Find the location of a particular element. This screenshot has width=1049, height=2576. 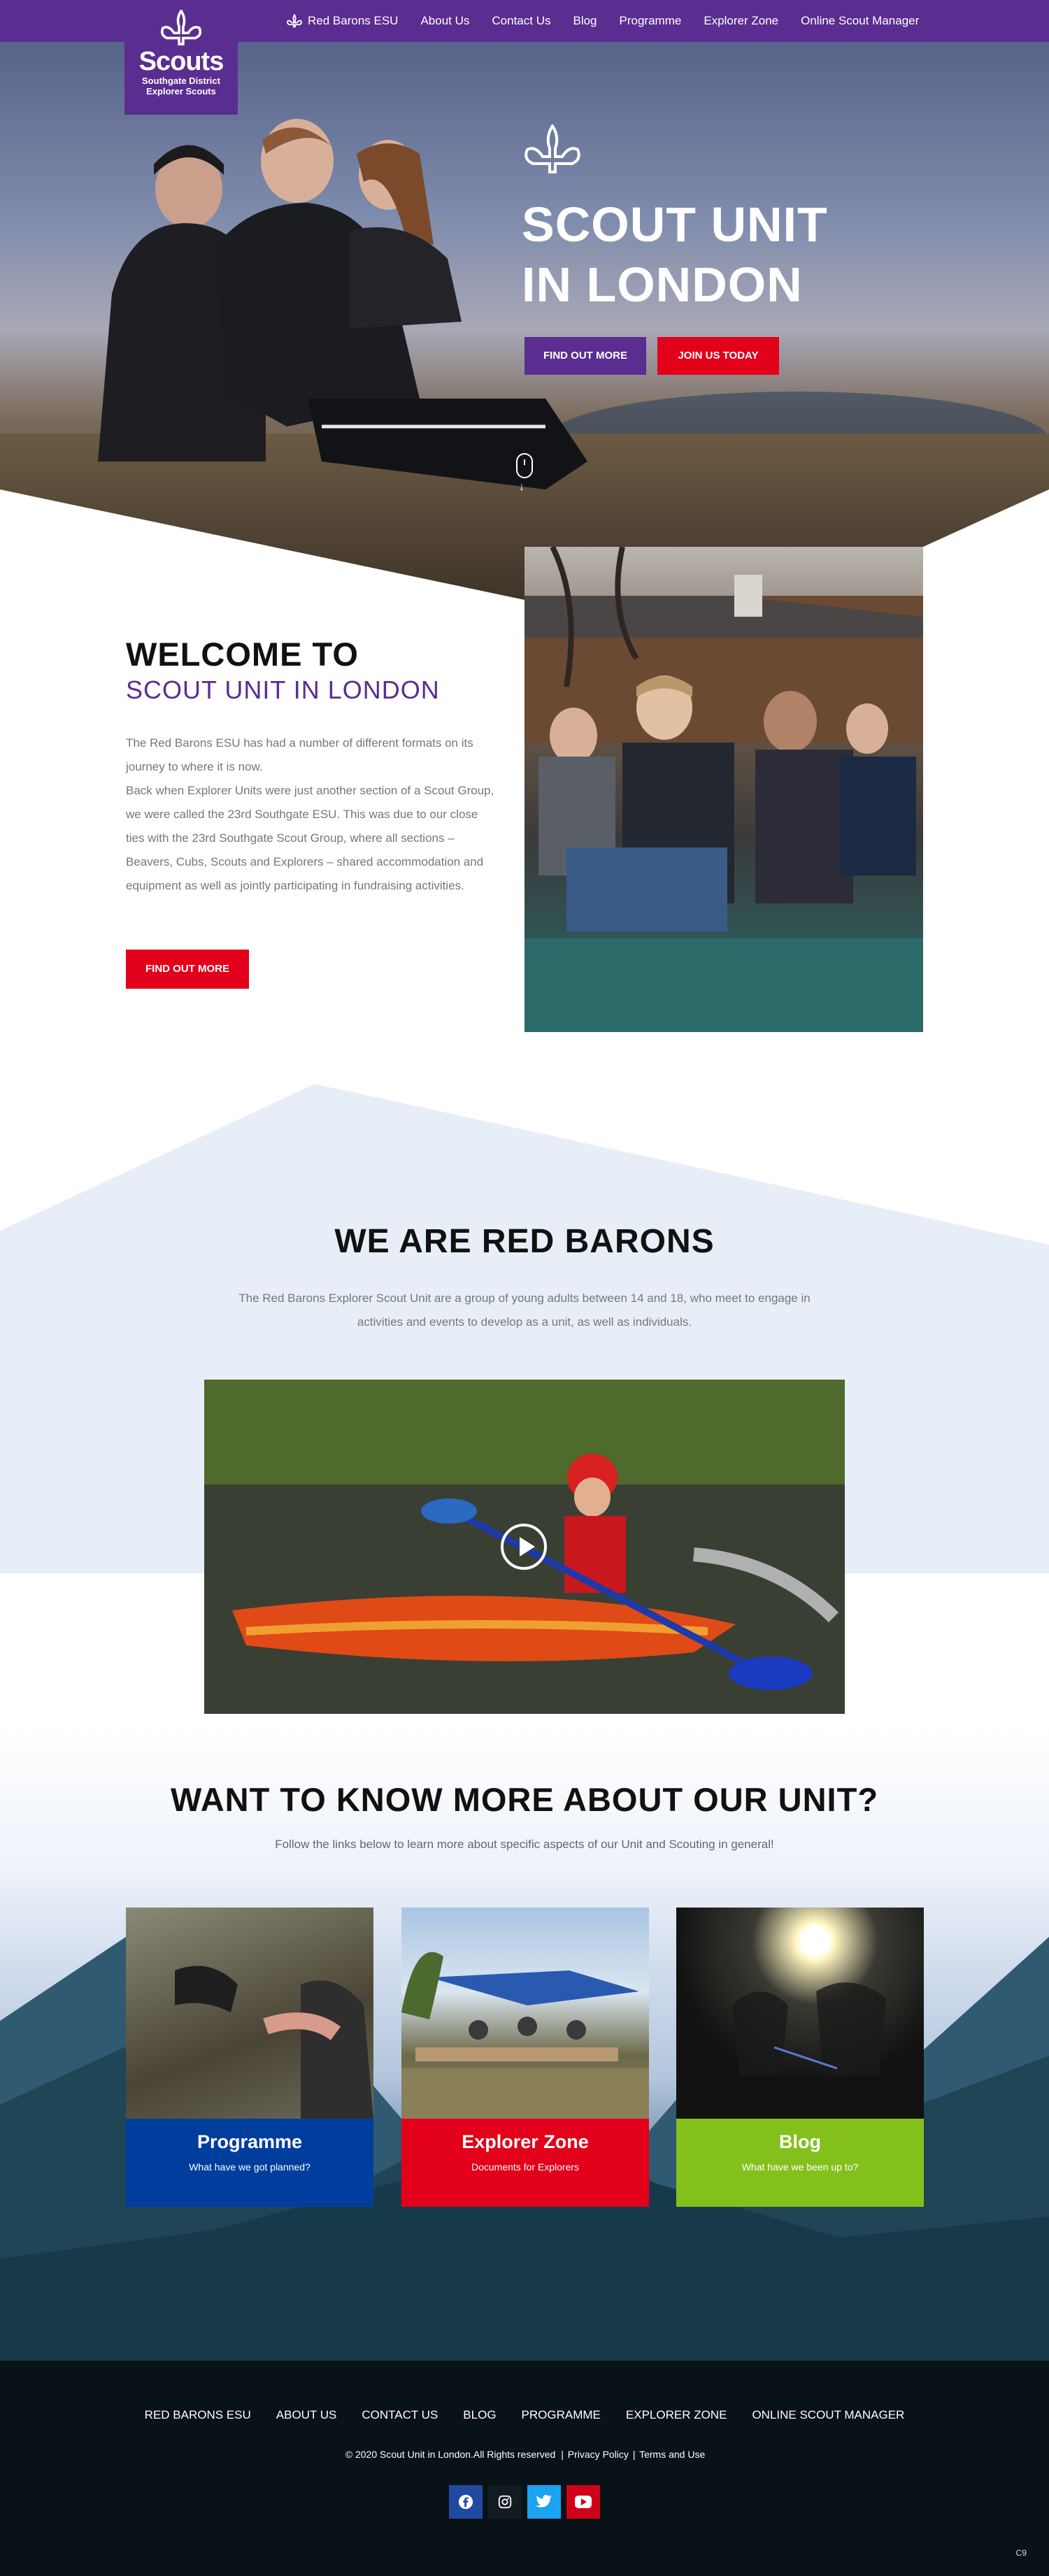

nav-contact-us: Contact Us is located at coordinates (521, 21).